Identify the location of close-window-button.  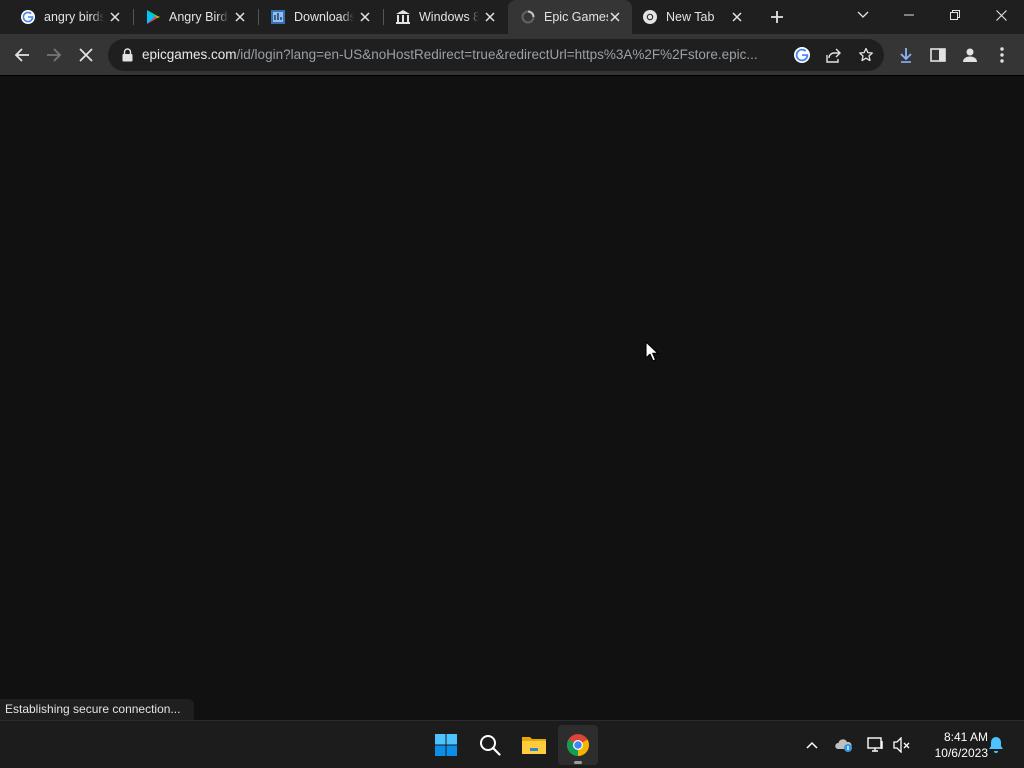
(1001, 15).